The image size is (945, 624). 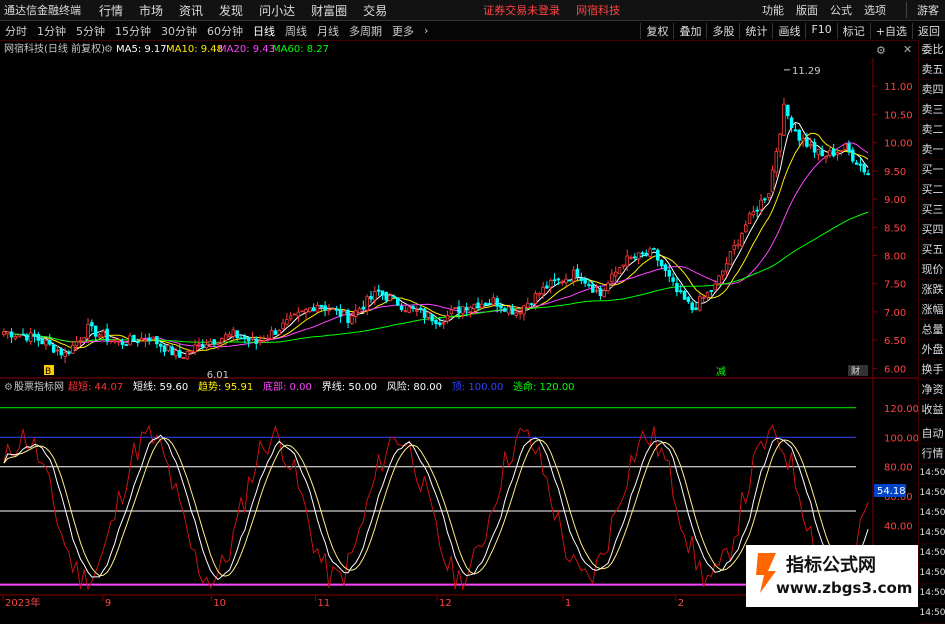 What do you see at coordinates (932, 494) in the screenshot?
I see `right-tab-lower-3: 14:50` at bounding box center [932, 494].